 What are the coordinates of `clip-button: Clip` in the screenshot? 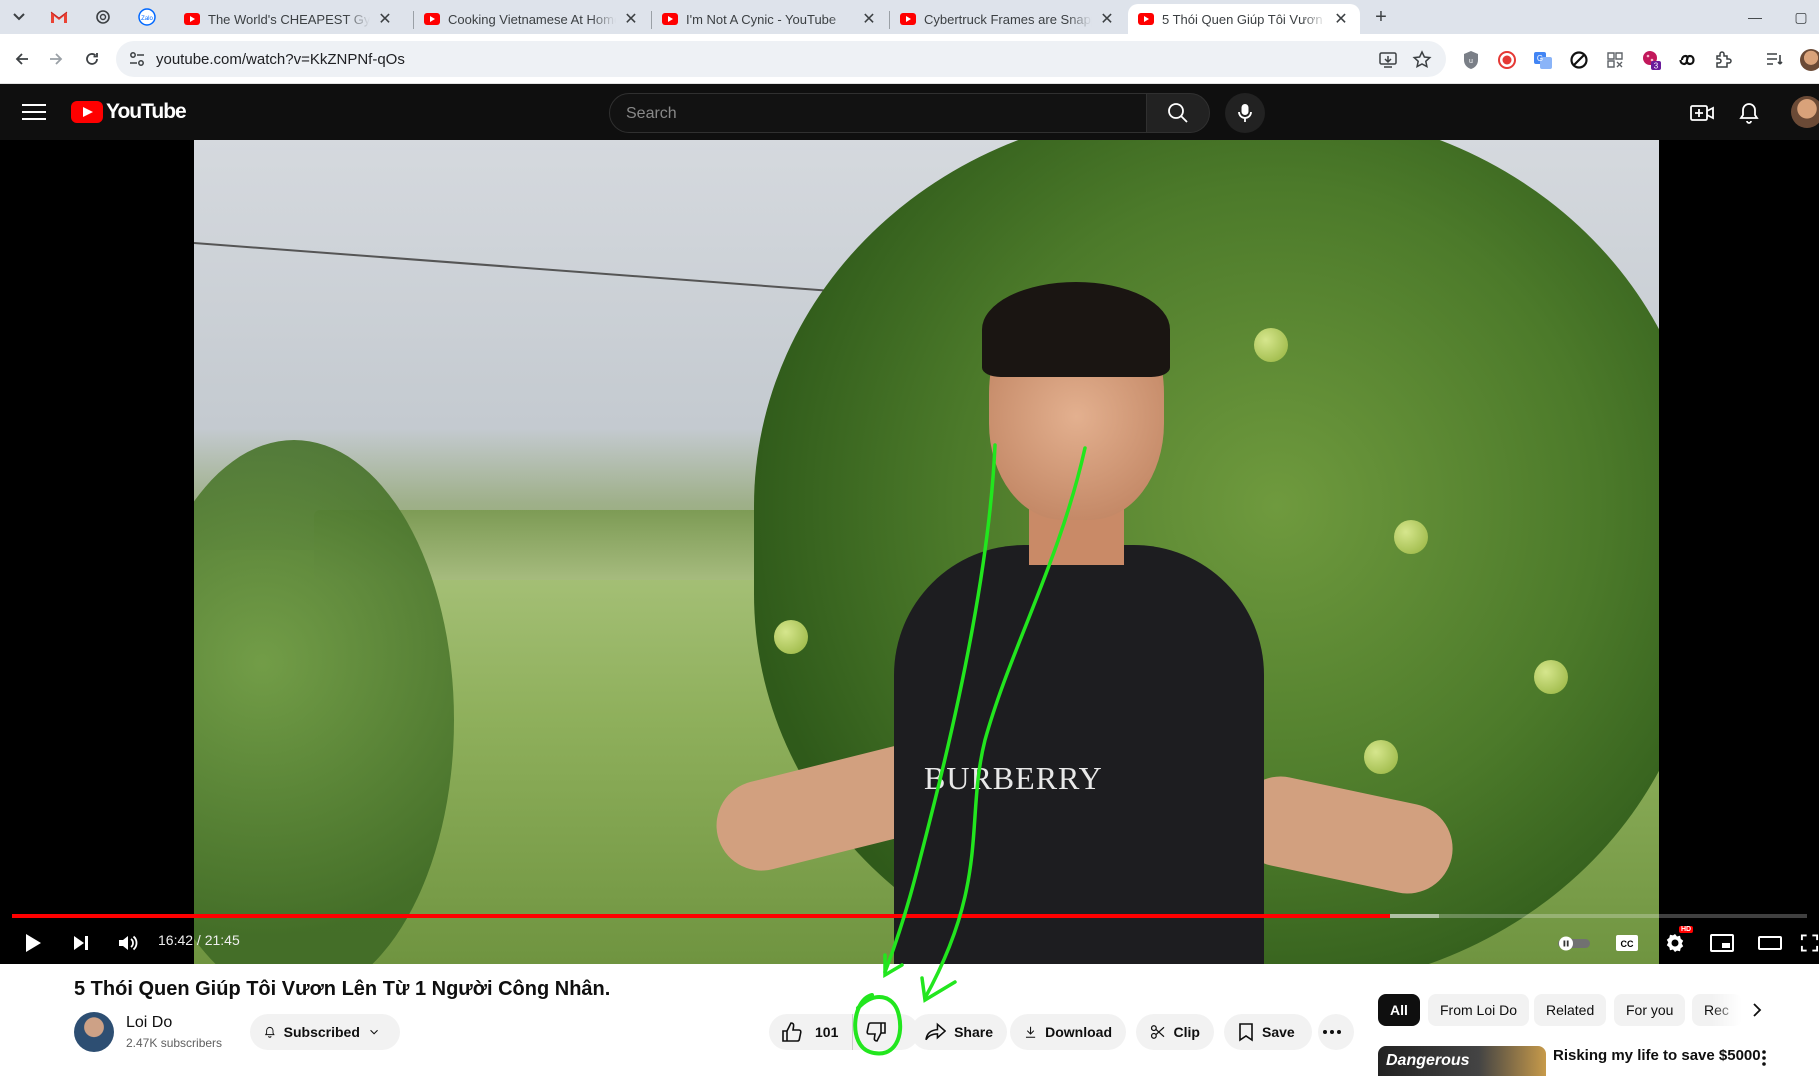 It's located at (1175, 1032).